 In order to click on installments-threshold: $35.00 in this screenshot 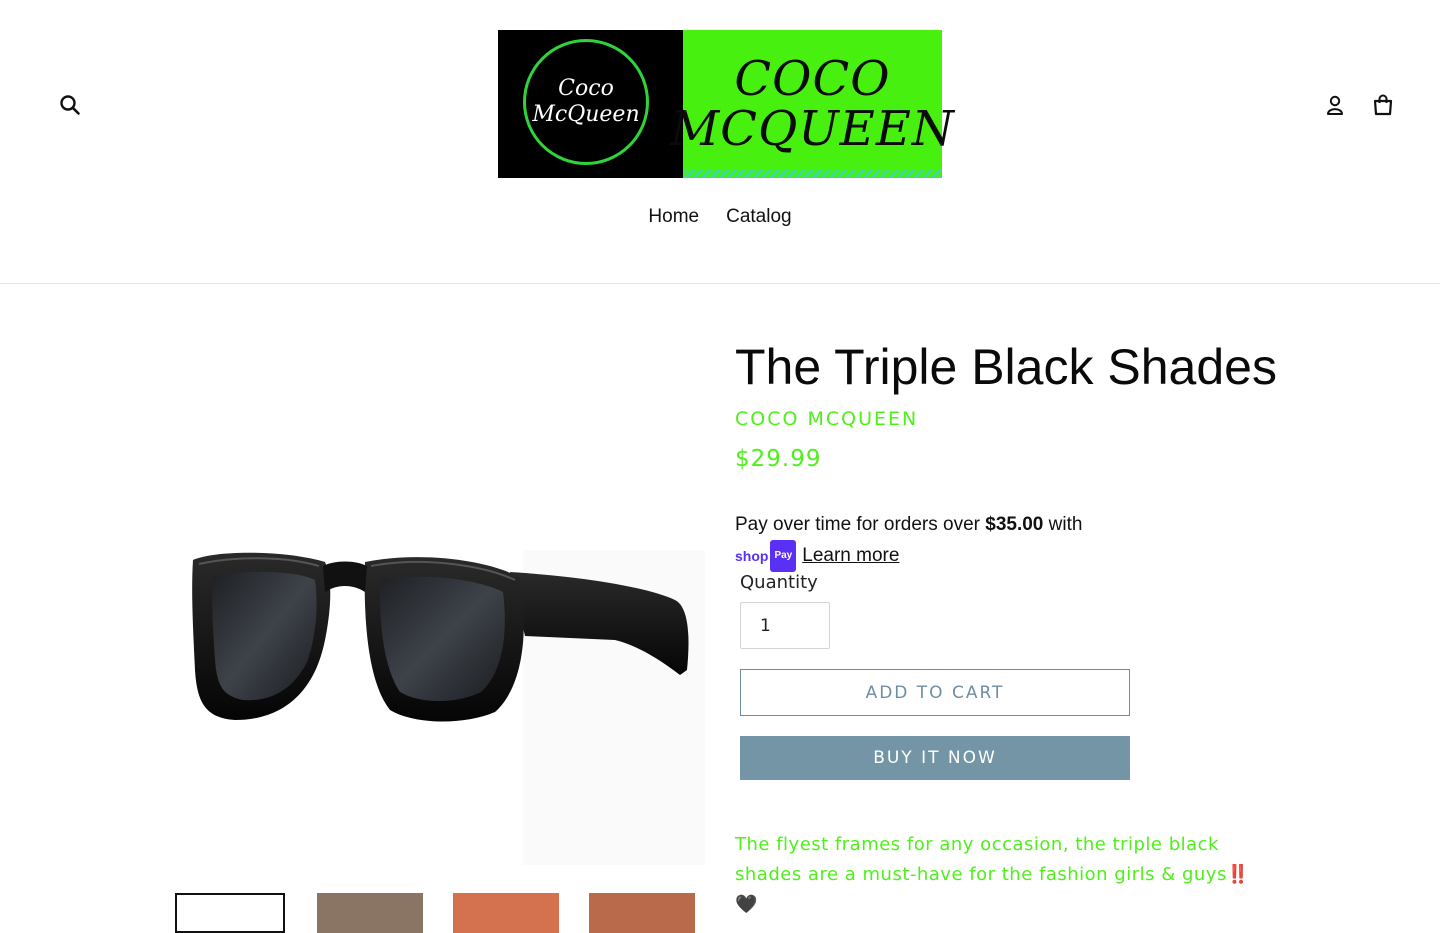, I will do `click(1014, 524)`.